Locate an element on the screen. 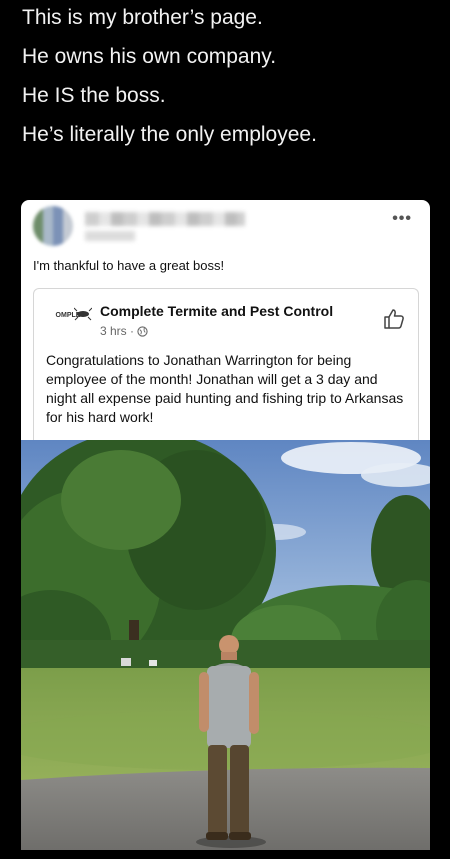  poster-meta-blurred is located at coordinates (110, 236).